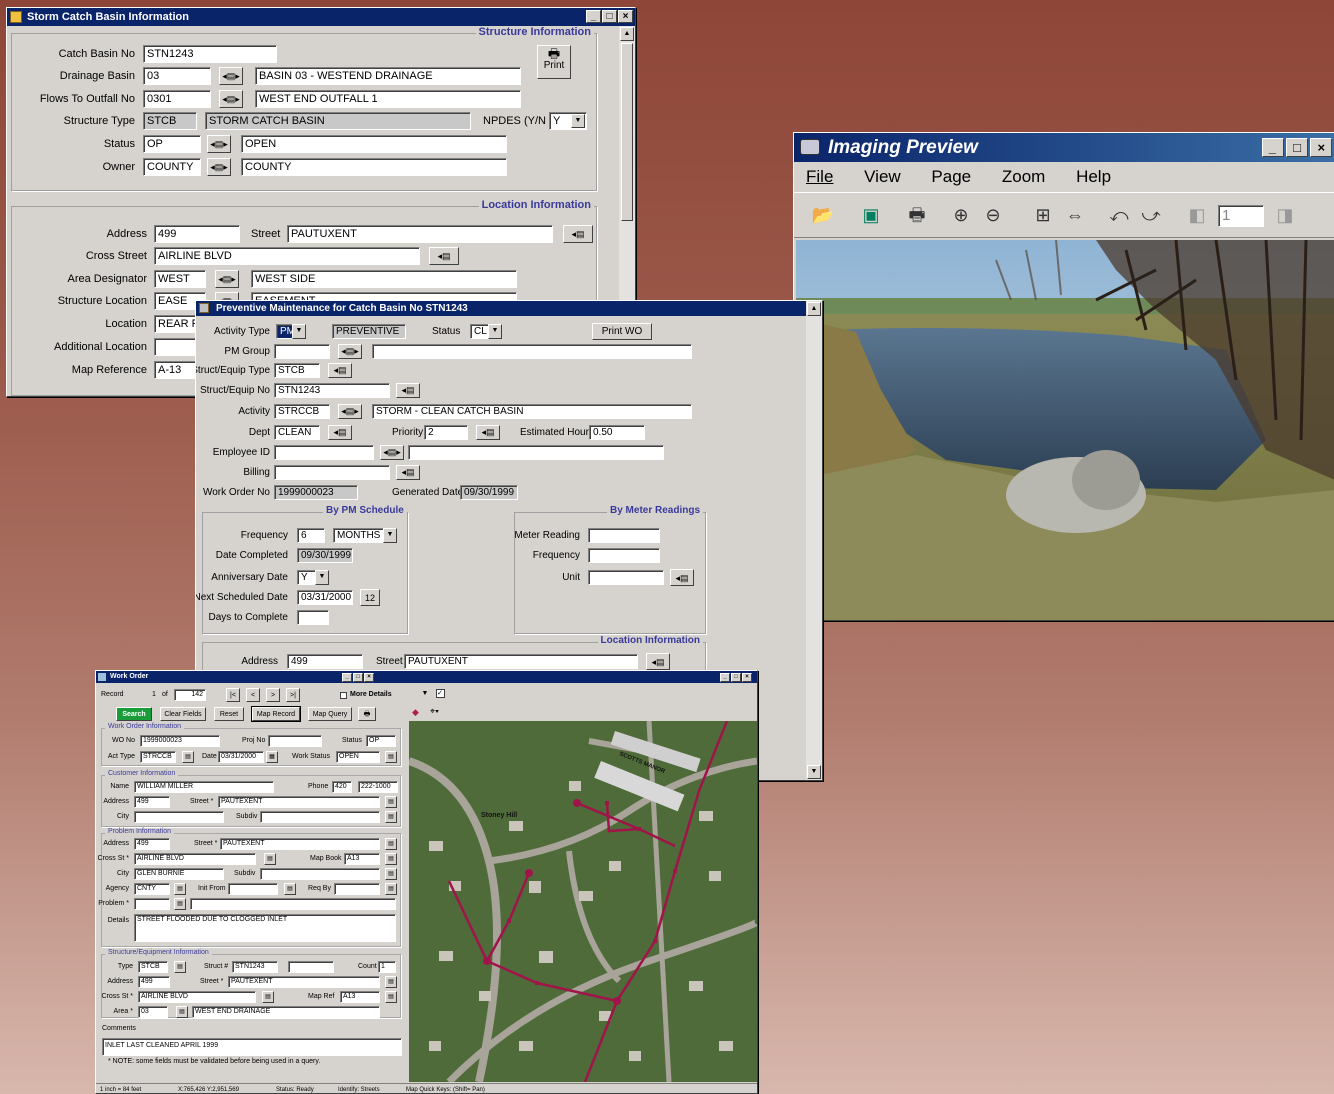 The image size is (1334, 1094). I want to click on scroll-thumb, so click(627, 132).